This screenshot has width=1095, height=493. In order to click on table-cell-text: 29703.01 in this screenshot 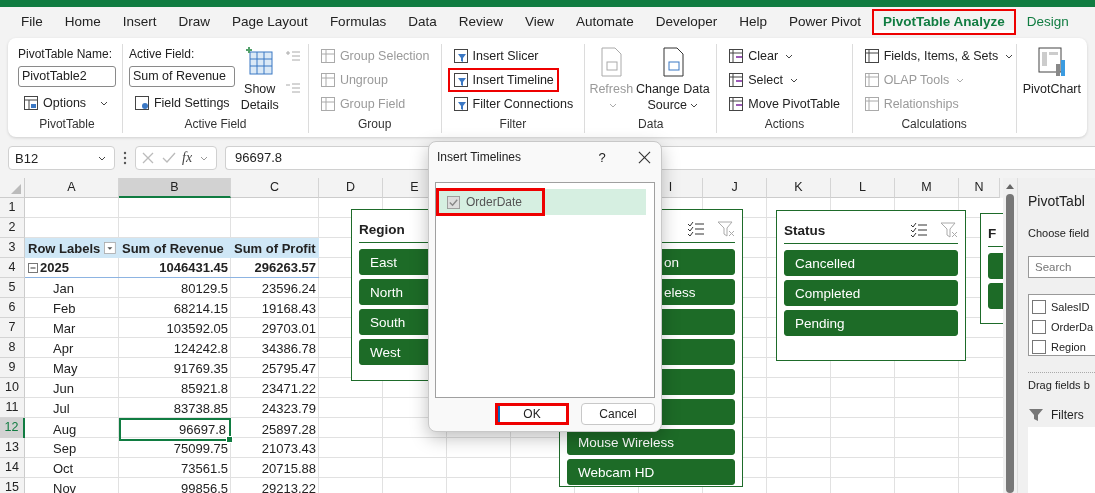, I will do `click(288, 328)`.